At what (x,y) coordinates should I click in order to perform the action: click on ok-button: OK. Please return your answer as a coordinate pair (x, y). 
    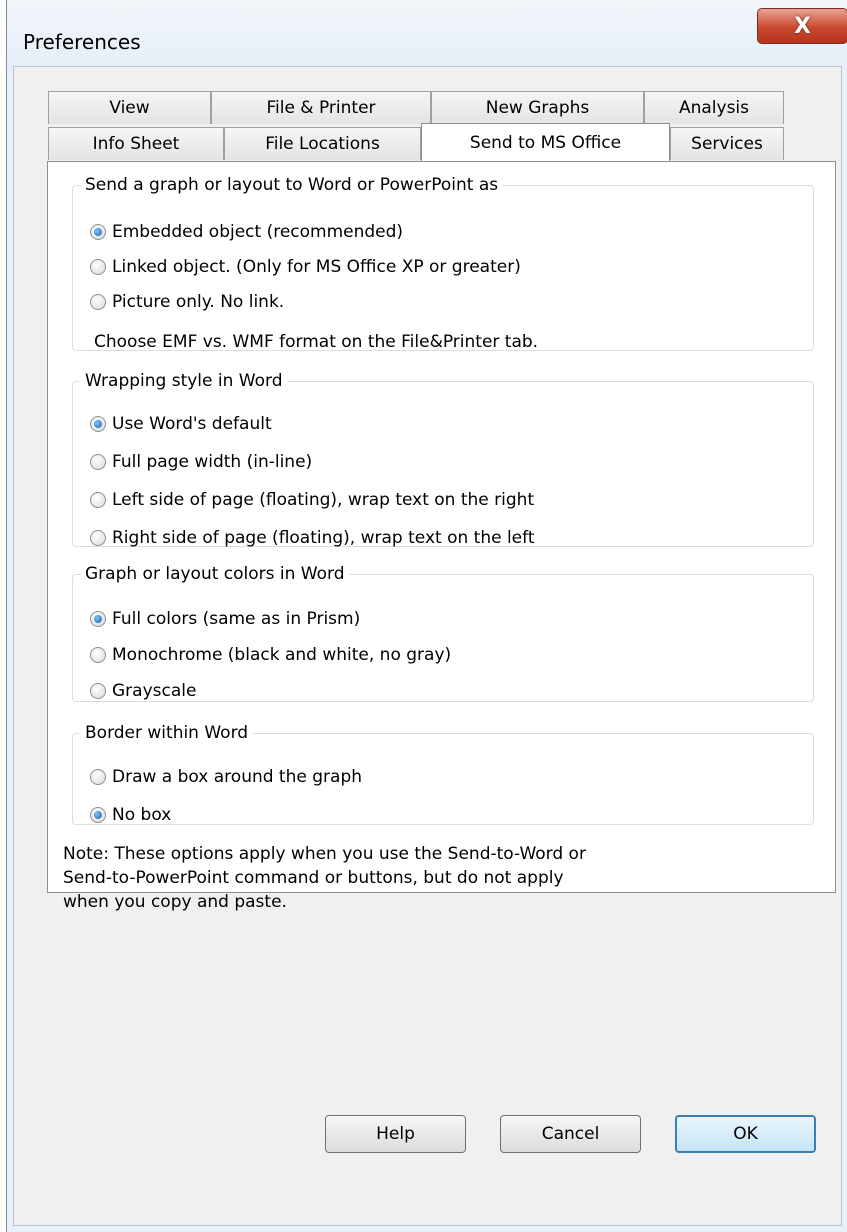
    Looking at the image, I should click on (745, 1134).